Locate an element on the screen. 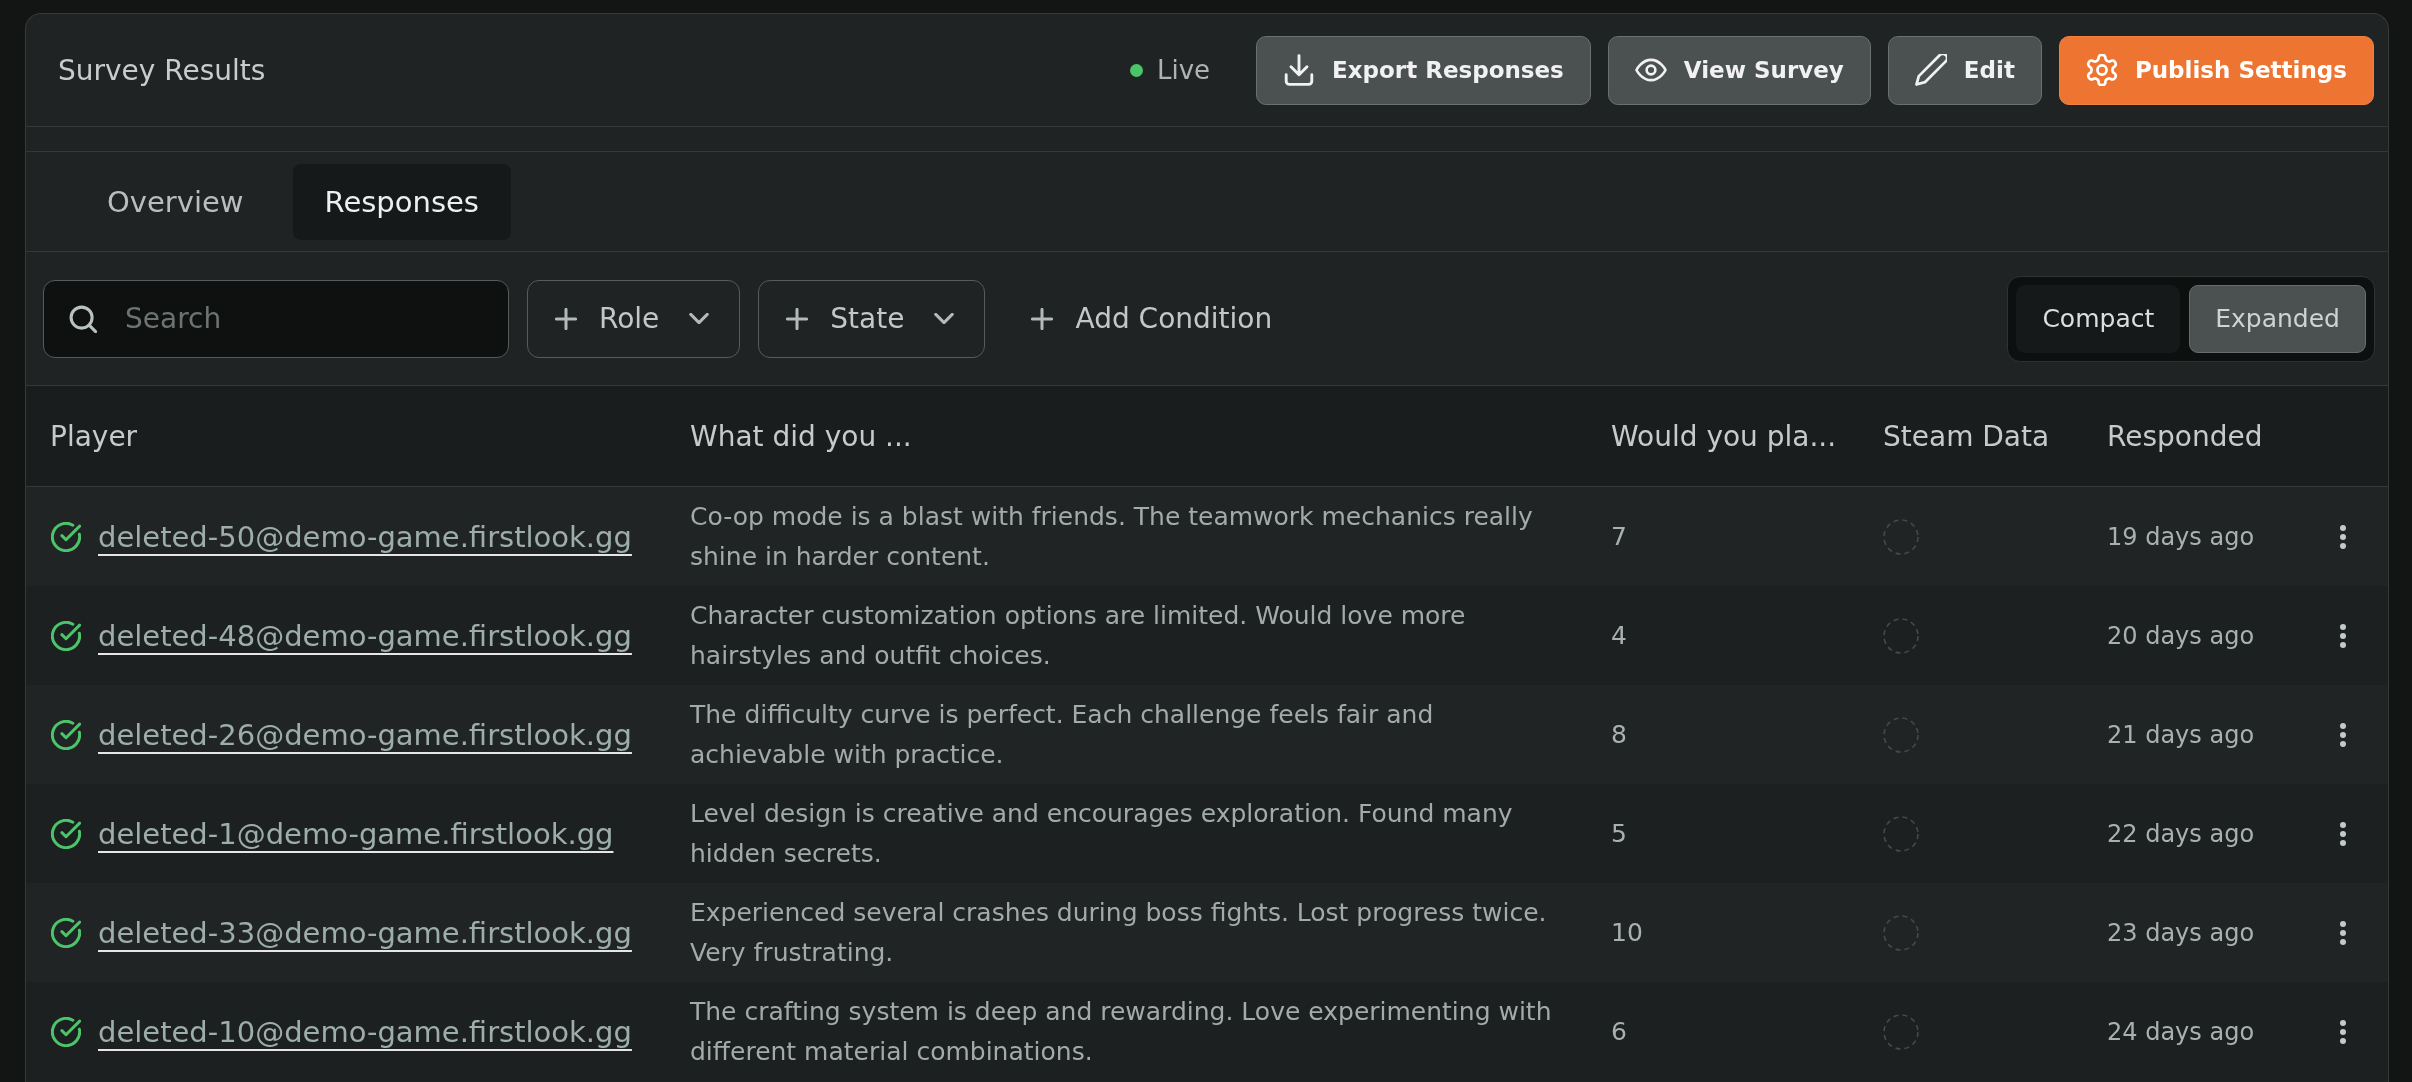 Image resolution: width=2412 pixels, height=1082 pixels. status-dot-icon is located at coordinates (1136, 70).